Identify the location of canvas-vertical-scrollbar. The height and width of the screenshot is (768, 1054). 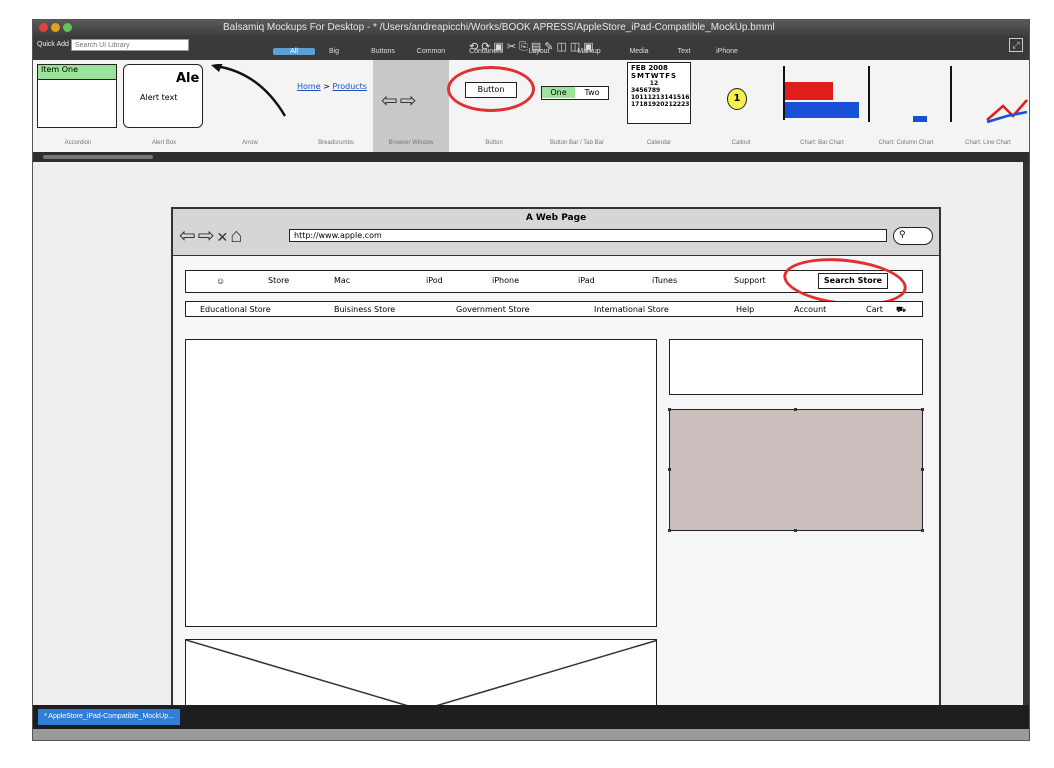
(1026, 433).